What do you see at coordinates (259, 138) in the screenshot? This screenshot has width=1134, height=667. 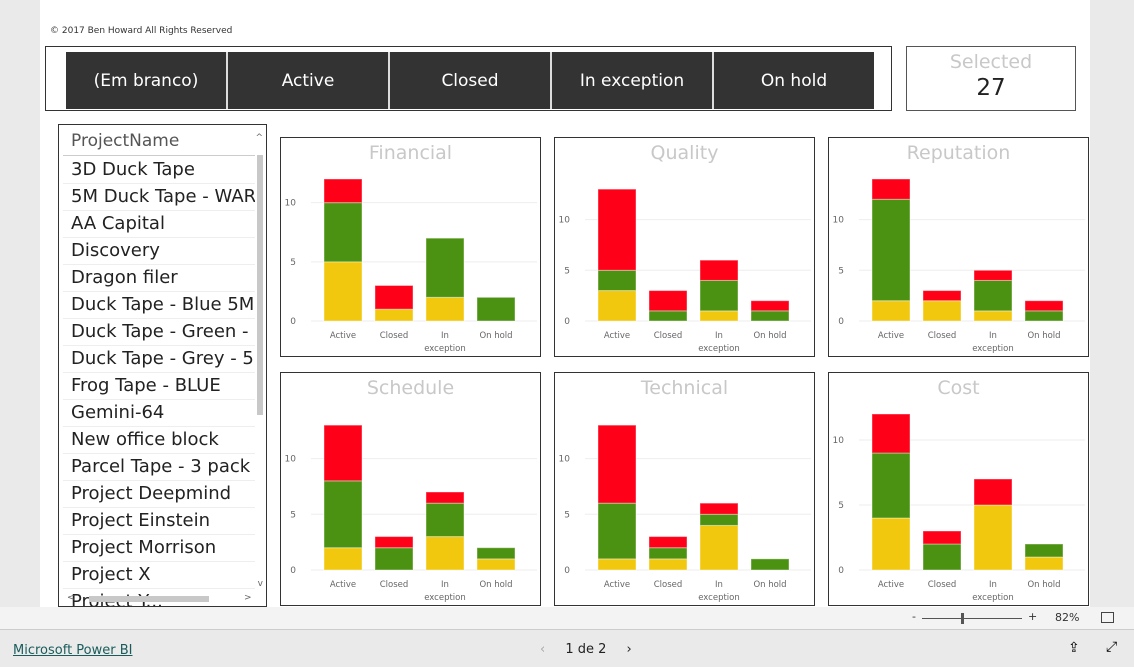 I see `scroll-up-icon: ^` at bounding box center [259, 138].